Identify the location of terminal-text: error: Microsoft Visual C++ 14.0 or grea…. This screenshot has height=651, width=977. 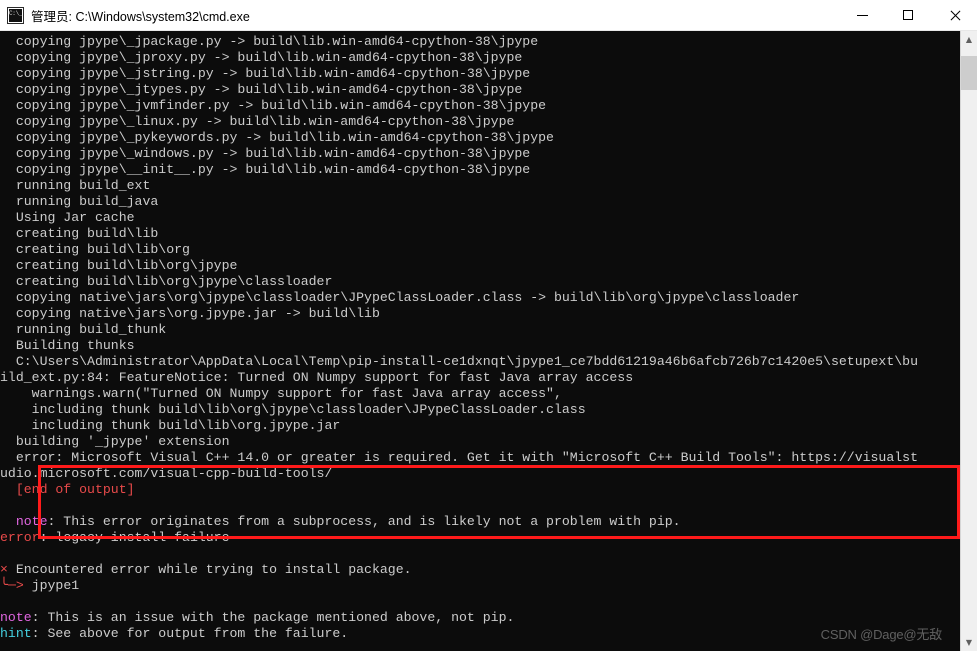
(459, 457).